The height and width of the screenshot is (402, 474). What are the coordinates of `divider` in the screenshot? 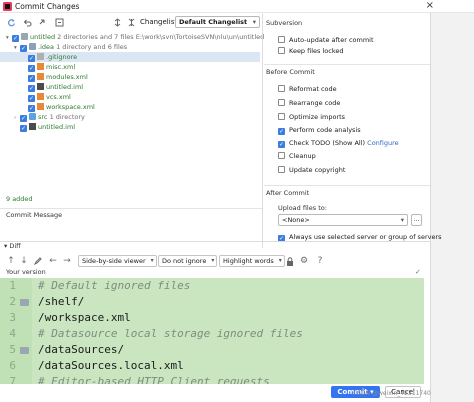 It's located at (131, 208).